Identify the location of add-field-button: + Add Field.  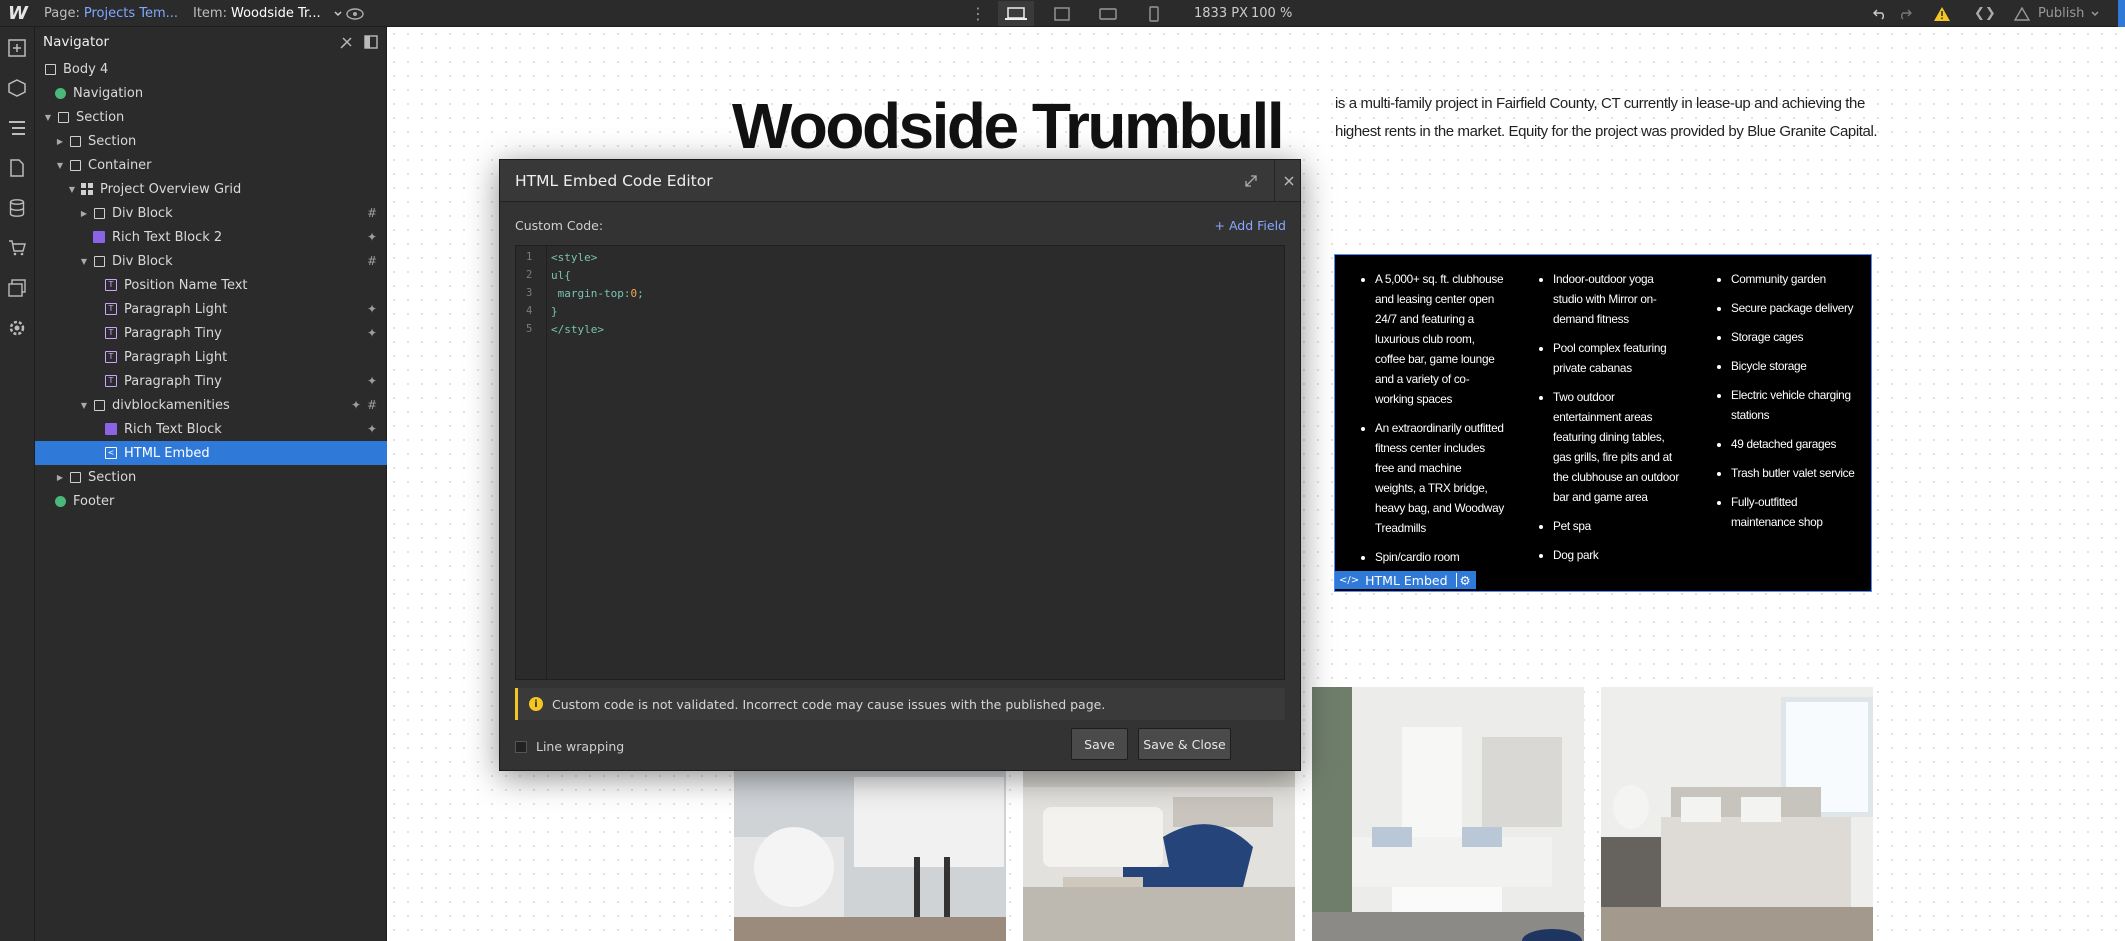
(1250, 225).